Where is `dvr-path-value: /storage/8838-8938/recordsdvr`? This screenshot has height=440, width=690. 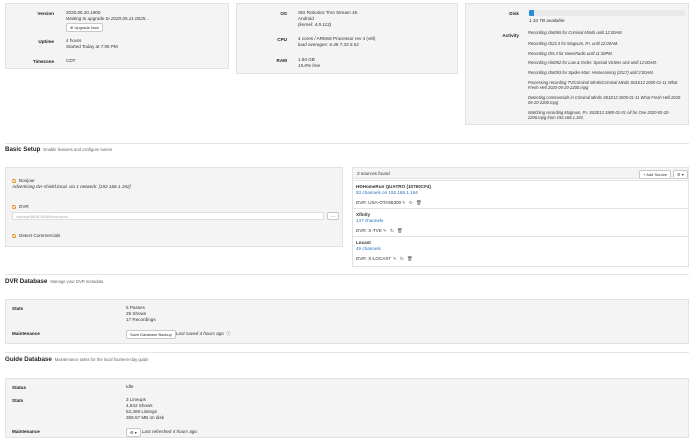
dvr-path-value: /storage/8838-8938/recordsdvr is located at coordinates (42, 216).